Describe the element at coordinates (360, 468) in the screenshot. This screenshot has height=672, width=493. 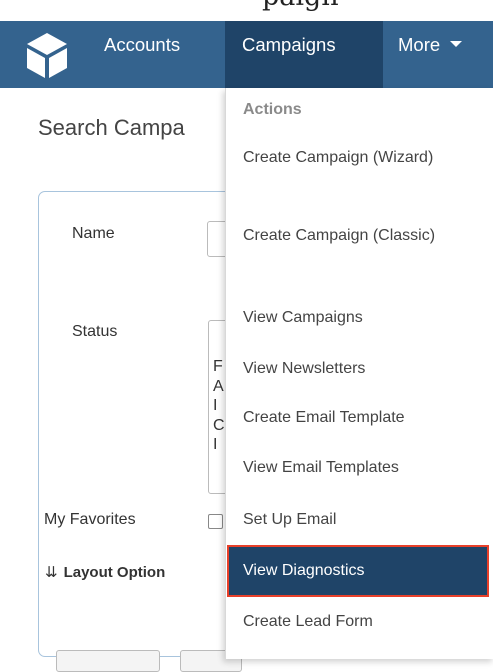
I see `menu-item-view-email-templates: View Email Templates` at that location.